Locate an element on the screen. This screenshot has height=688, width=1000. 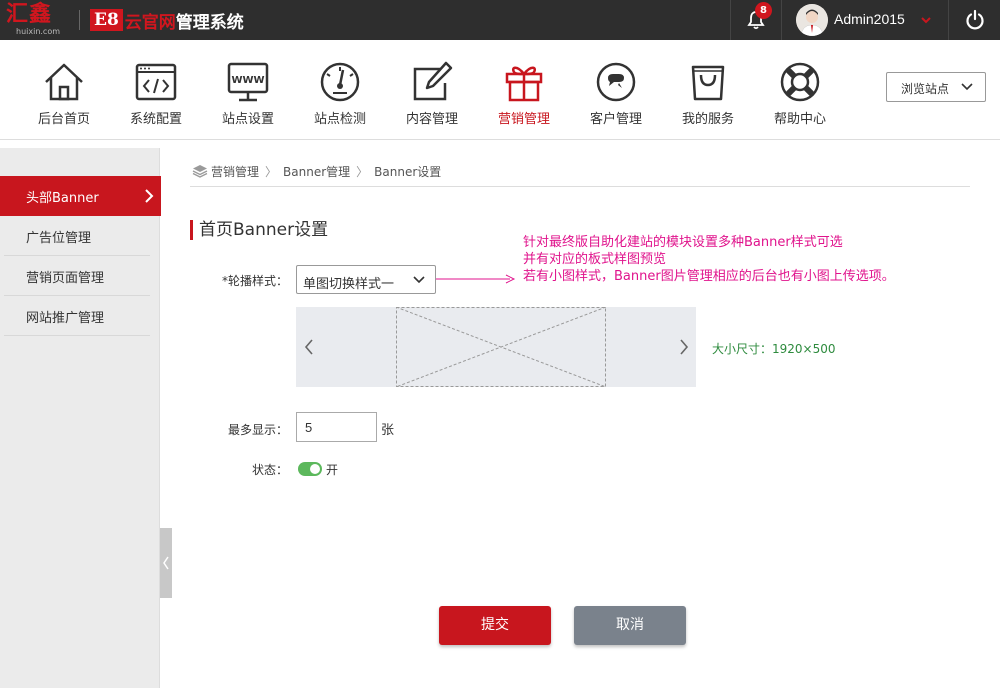
nav-item-label: 客户管理 is located at coordinates (615, 119).